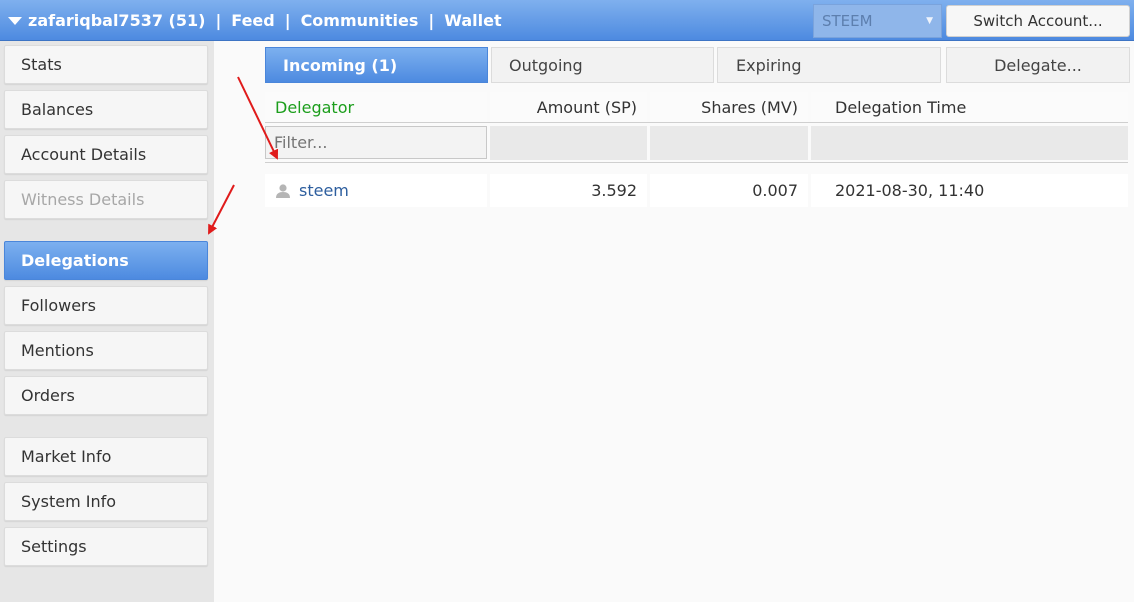 The height and width of the screenshot is (602, 1134). I want to click on sidebar-item-stats: Stats, so click(106, 64).